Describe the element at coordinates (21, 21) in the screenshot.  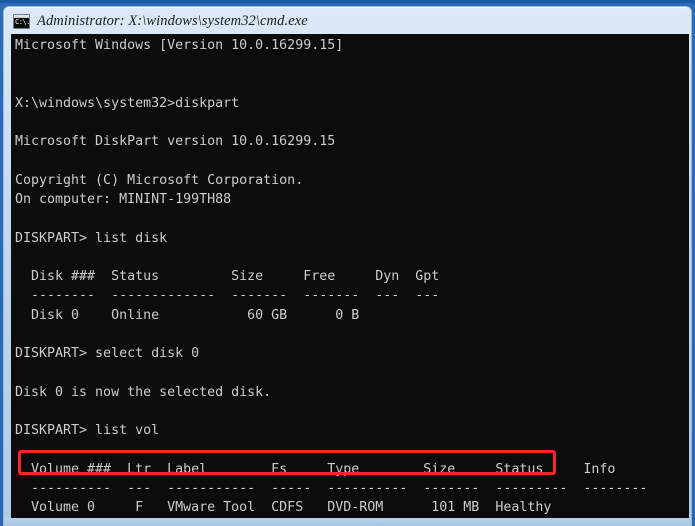
I see `cmd-console-icon` at that location.